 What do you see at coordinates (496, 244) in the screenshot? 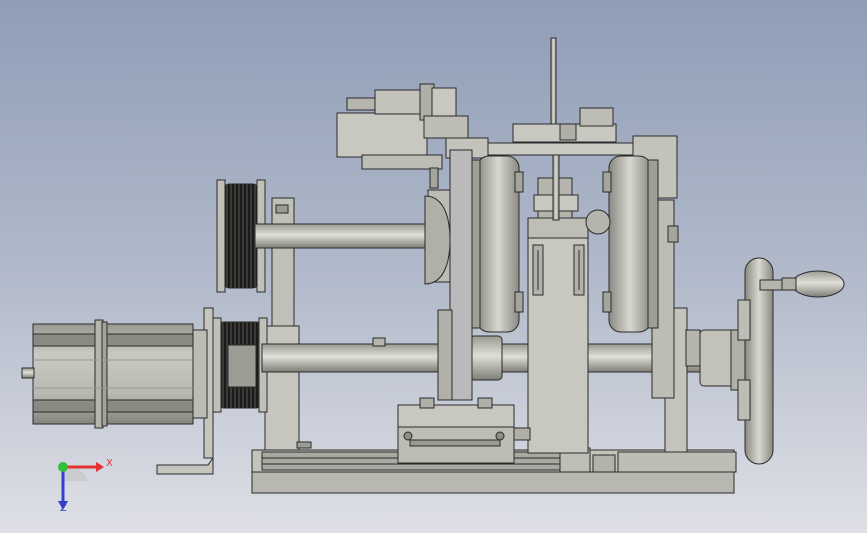
I see `left-roller-wheel` at bounding box center [496, 244].